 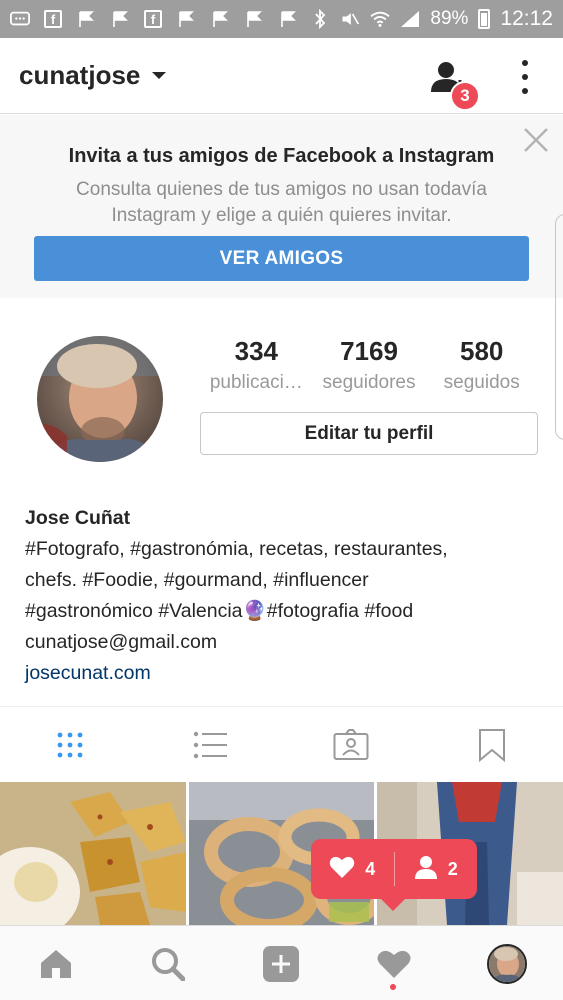 What do you see at coordinates (465, 96) in the screenshot?
I see `notification-badge: 3` at bounding box center [465, 96].